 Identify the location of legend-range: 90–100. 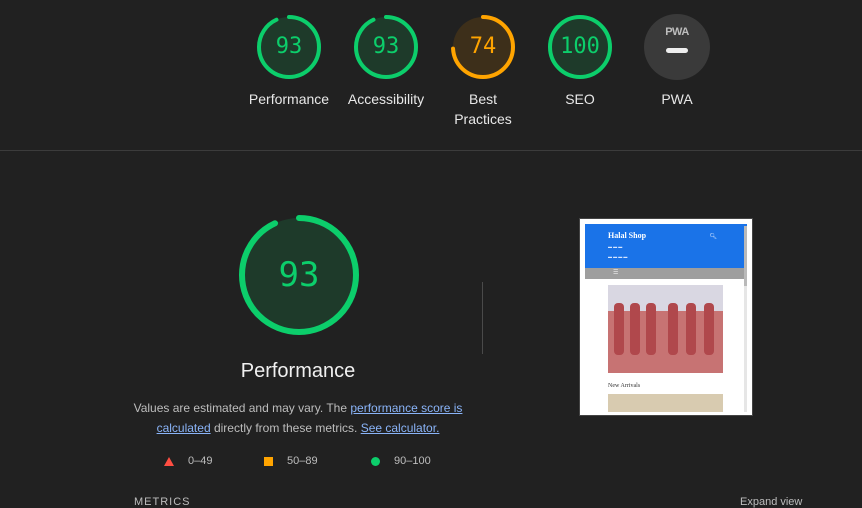
(412, 461).